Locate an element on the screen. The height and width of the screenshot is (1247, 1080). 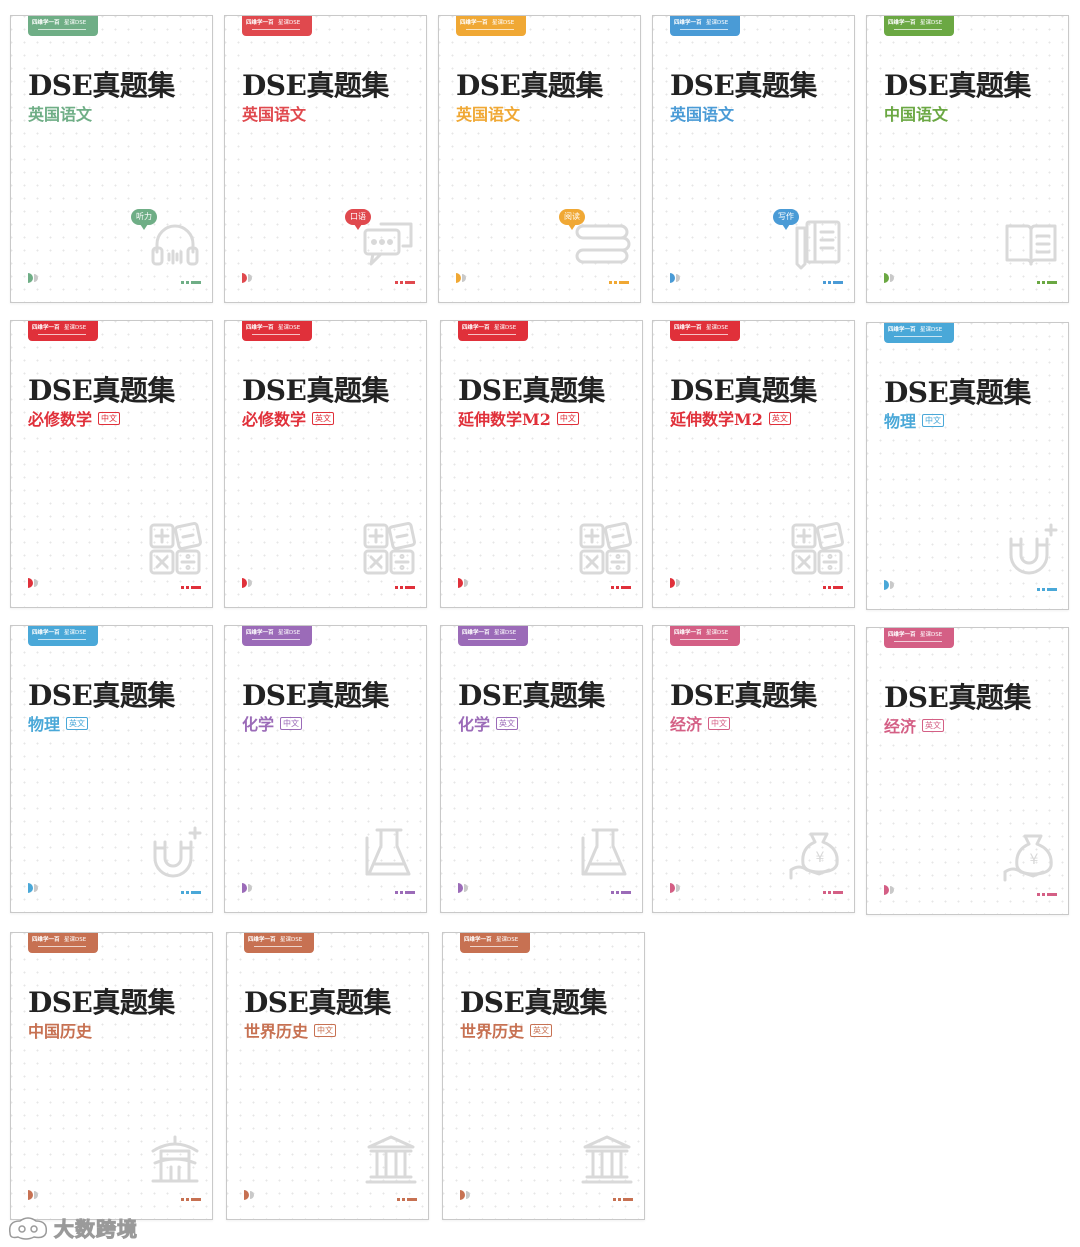
calculator-icon is located at coordinates (817, 548).